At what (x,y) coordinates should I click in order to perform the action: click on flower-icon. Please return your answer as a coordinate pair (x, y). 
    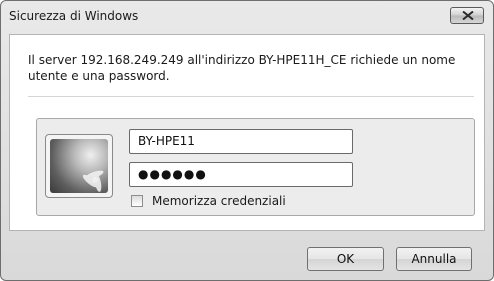
    Looking at the image, I should click on (93, 181).